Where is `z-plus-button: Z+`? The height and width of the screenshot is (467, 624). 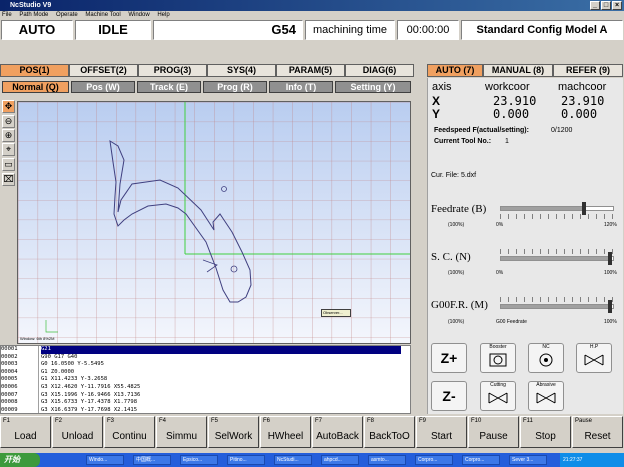
z-plus-button: Z+ is located at coordinates (449, 358).